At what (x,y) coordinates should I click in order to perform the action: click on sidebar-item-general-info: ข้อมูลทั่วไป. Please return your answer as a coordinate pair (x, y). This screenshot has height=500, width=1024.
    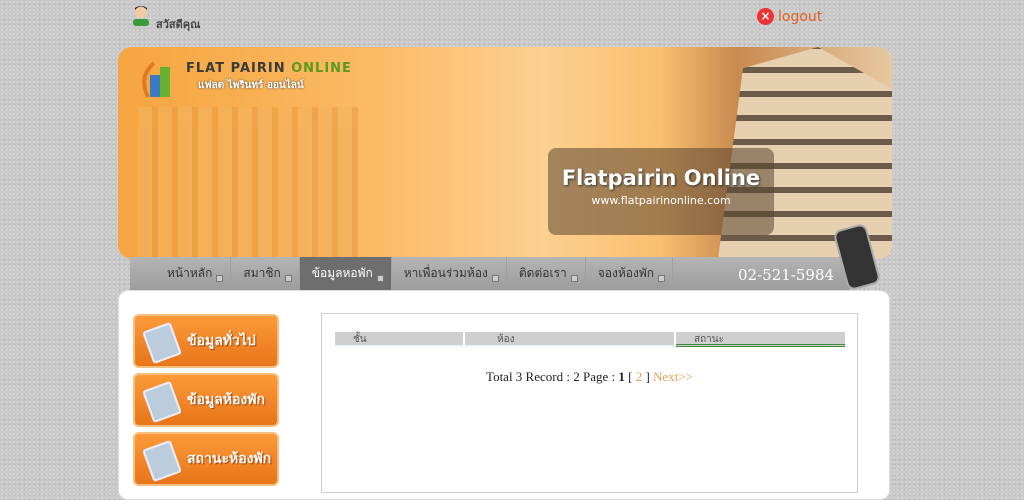
    Looking at the image, I should click on (206, 341).